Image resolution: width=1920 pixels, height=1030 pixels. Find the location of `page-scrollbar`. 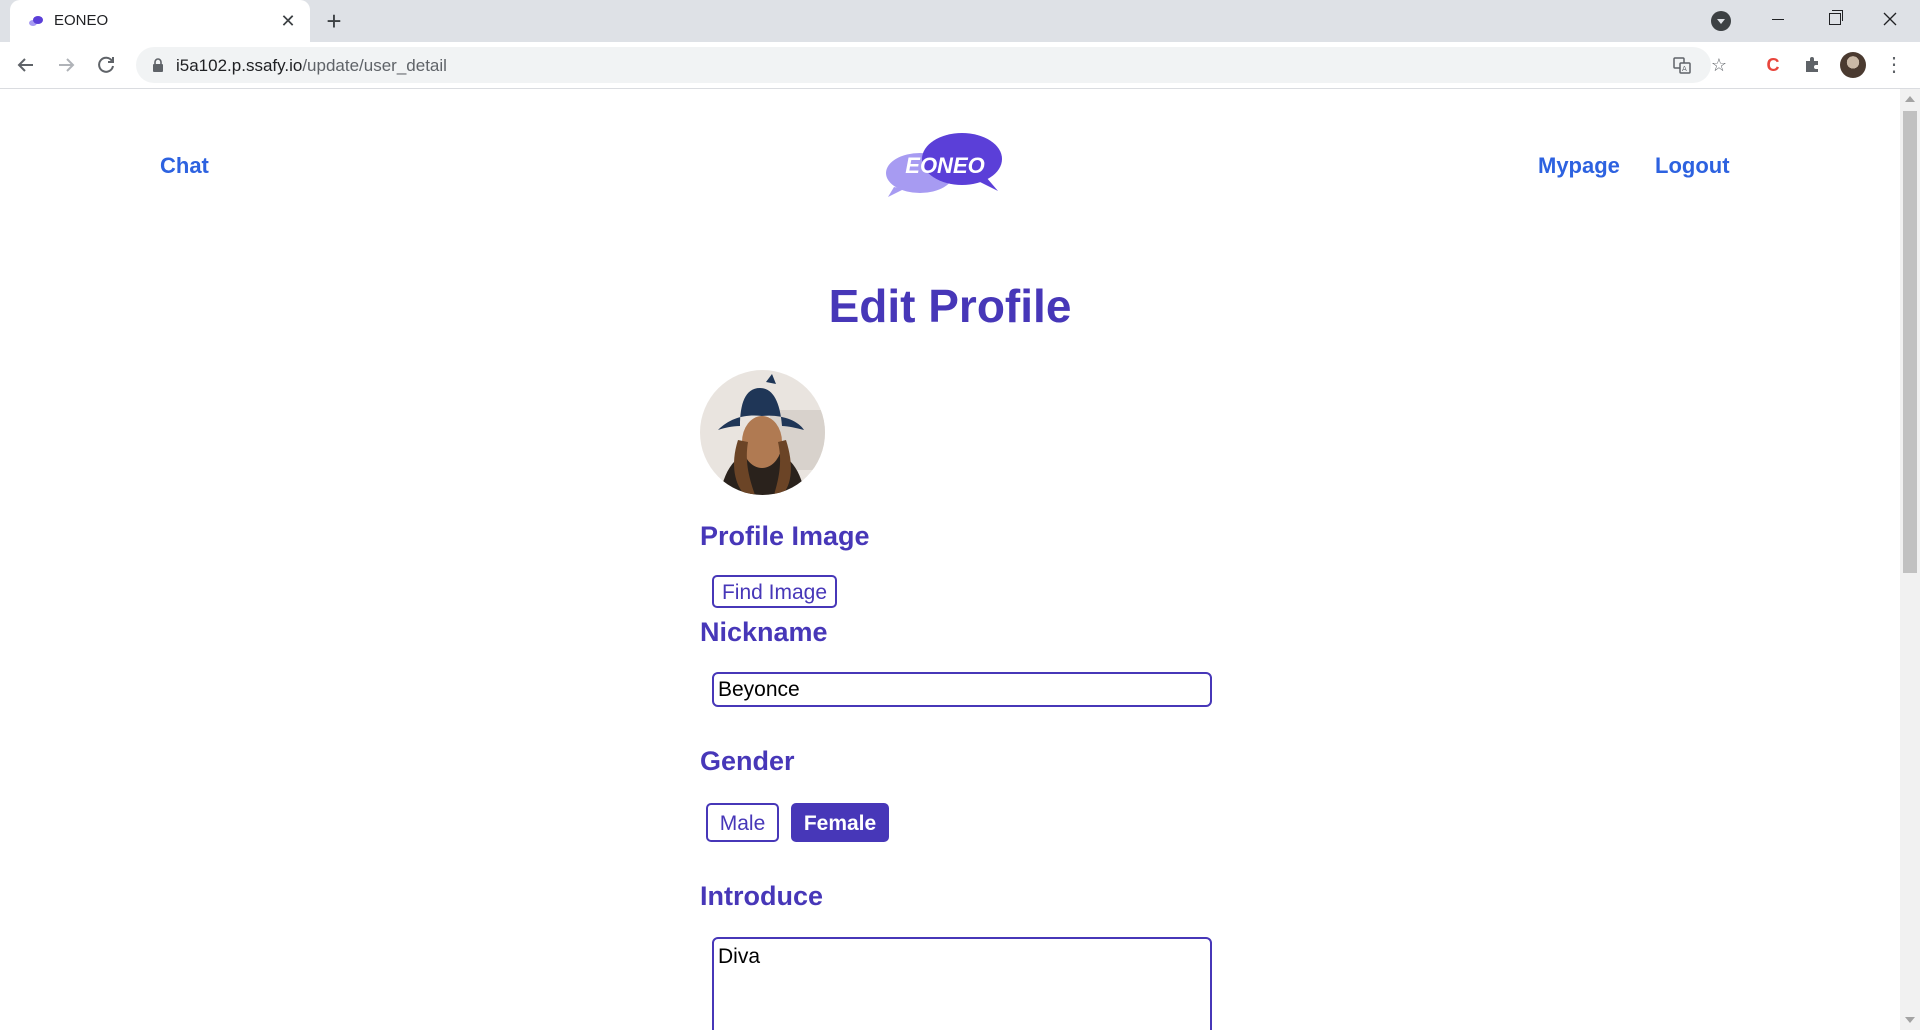

page-scrollbar is located at coordinates (1910, 559).